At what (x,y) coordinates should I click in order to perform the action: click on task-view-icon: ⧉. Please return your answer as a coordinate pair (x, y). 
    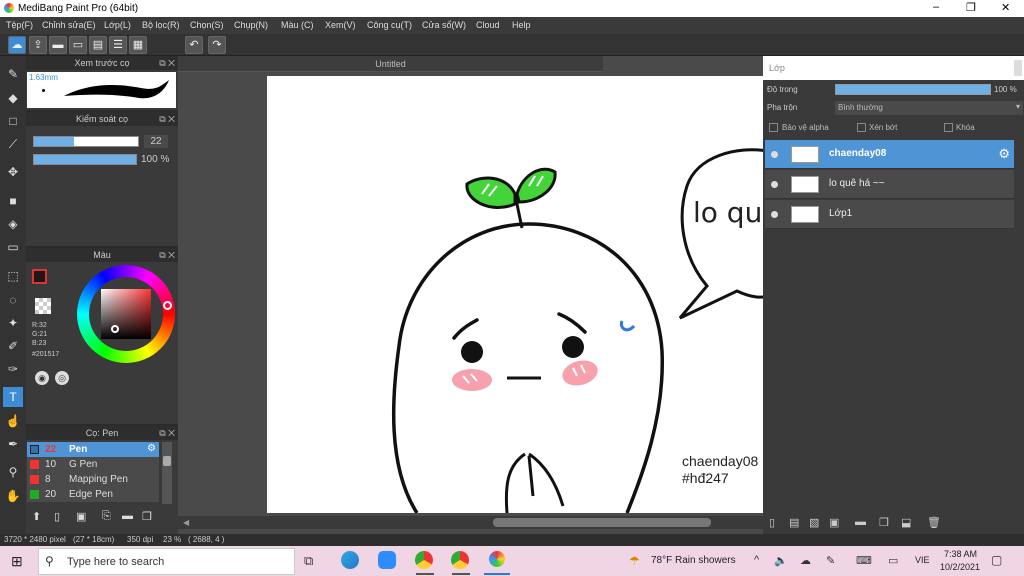
    Looking at the image, I should click on (308, 561).